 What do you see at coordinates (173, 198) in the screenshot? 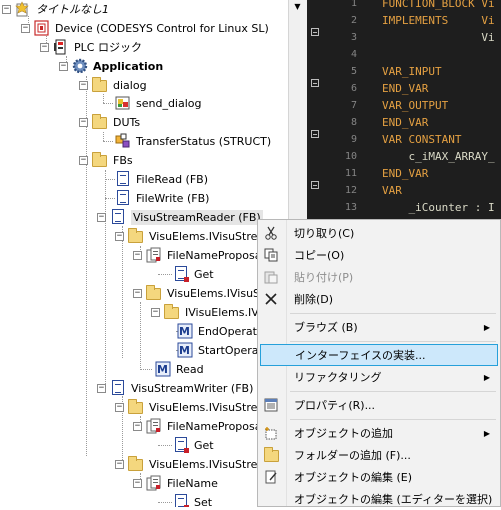
I see `tree-node-label: FileWrite (FB)` at bounding box center [173, 198].